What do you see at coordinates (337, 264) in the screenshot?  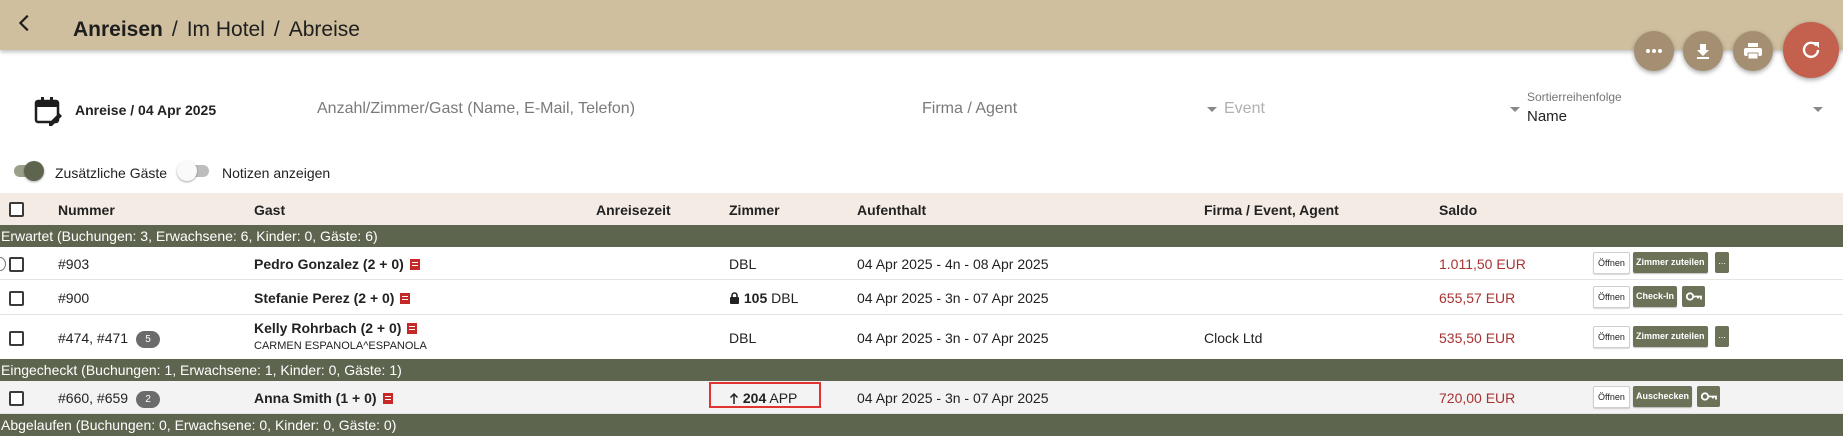 I see `guest-name: Pedro Gonzalez (2 + 0)` at bounding box center [337, 264].